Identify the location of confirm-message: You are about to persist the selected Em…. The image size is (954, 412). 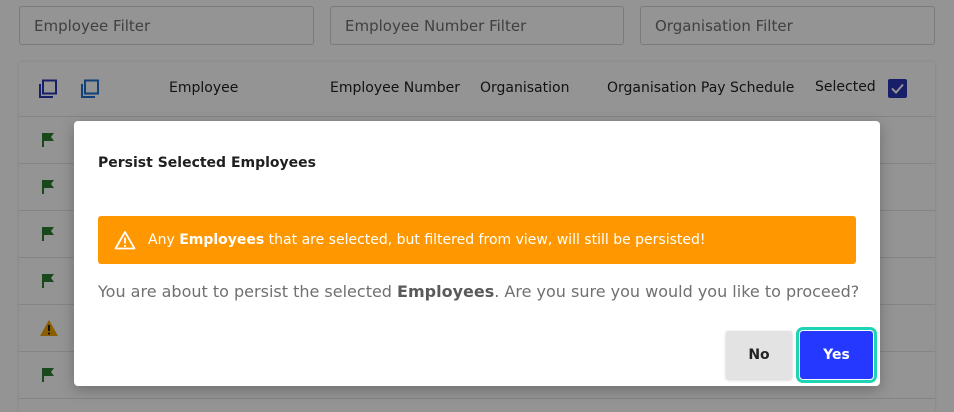
(478, 291).